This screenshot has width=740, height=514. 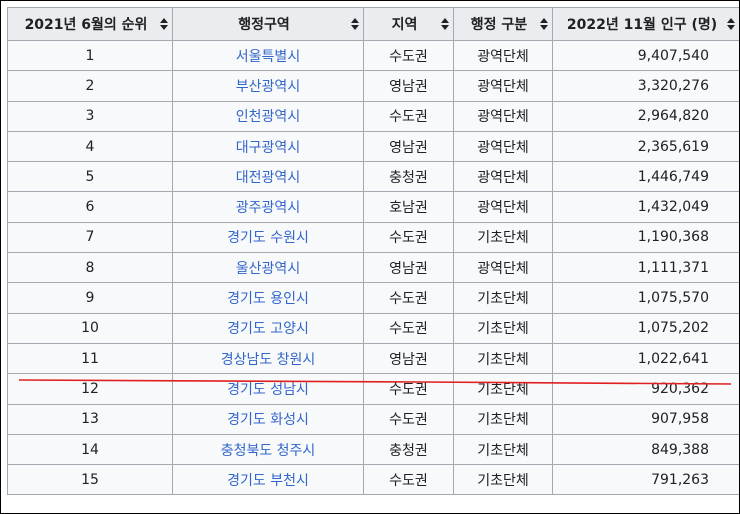 What do you see at coordinates (90, 146) in the screenshot?
I see `rank-cell: 4` at bounding box center [90, 146].